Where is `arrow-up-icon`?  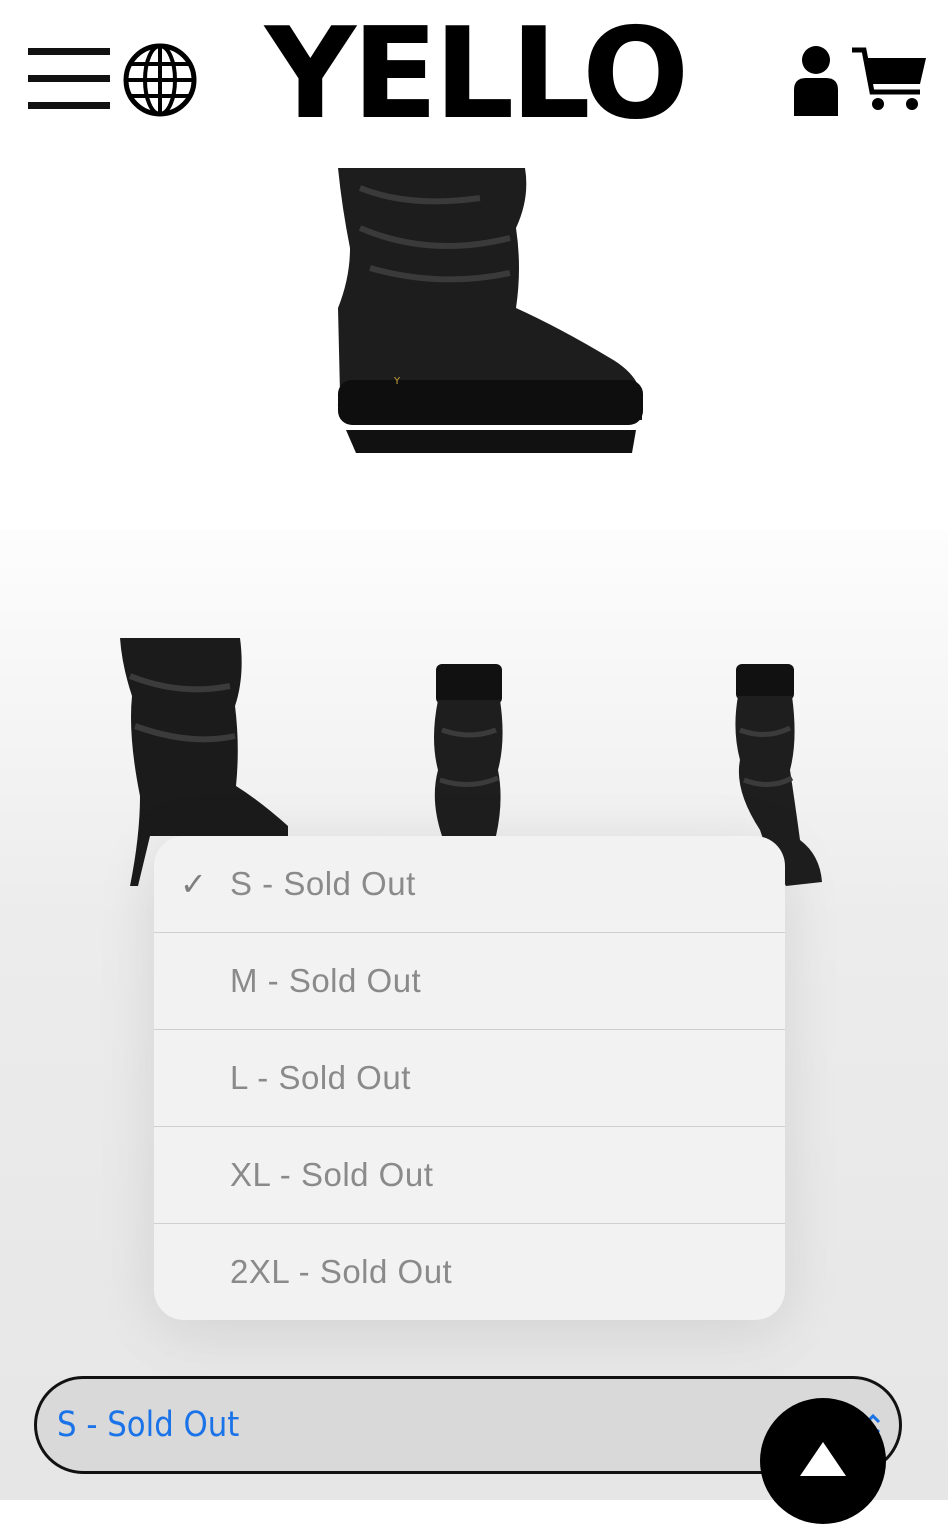
arrow-up-icon is located at coordinates (823, 1459).